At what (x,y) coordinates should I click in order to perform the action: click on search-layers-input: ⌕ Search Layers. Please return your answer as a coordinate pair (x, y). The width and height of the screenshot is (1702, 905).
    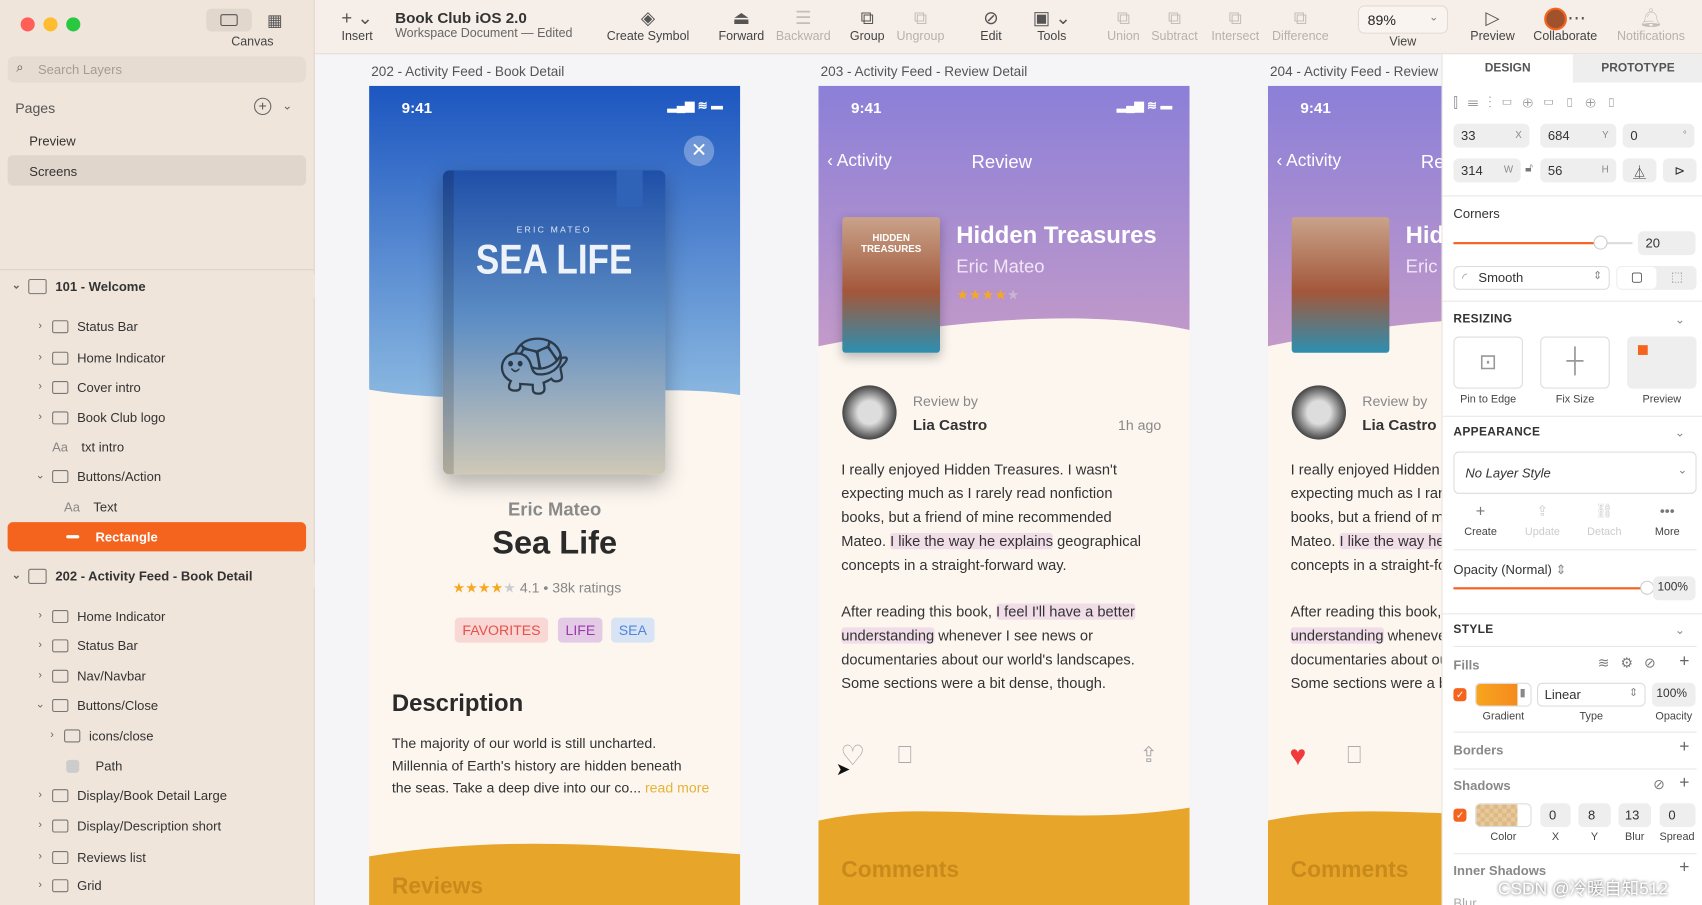
    Looking at the image, I should click on (157, 69).